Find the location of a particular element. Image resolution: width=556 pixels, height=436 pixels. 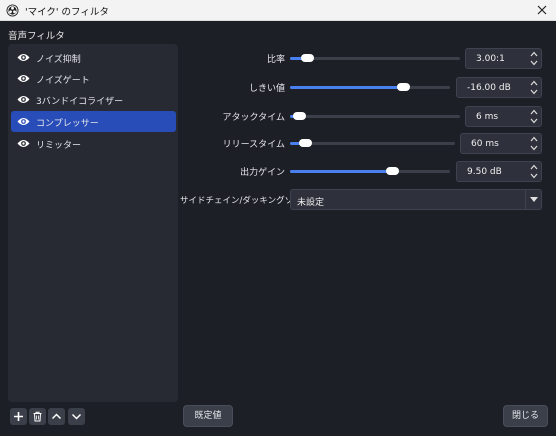

threshold-value: -16.00 dB is located at coordinates (489, 88).